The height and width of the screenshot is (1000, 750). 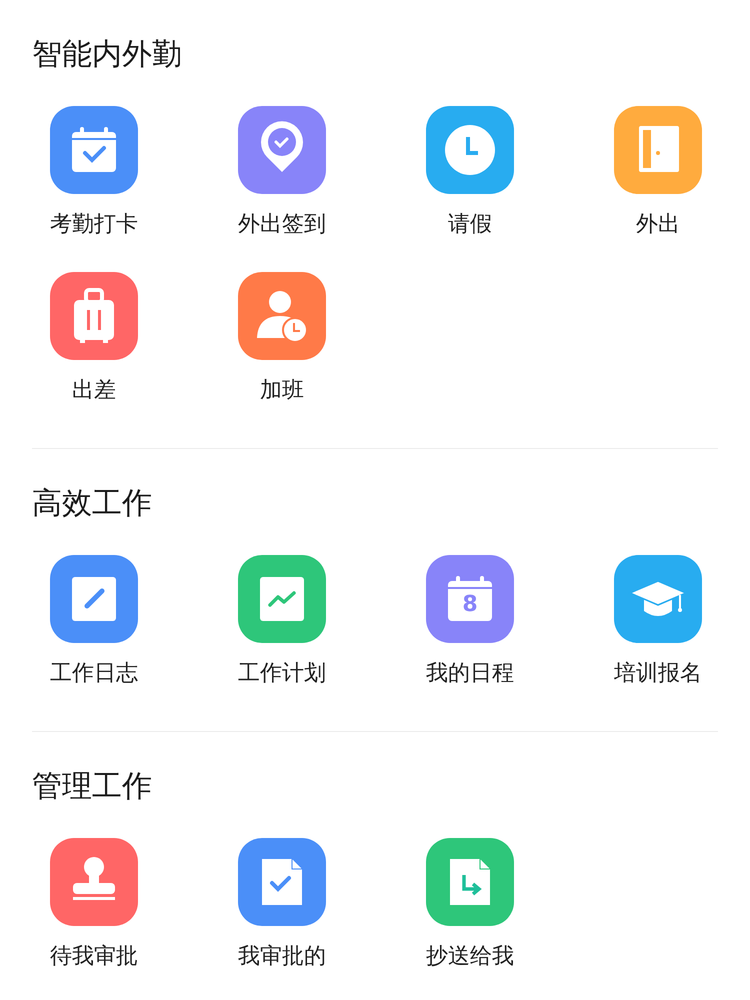 What do you see at coordinates (94, 904) in the screenshot?
I see `shortcut-button: 待我审批` at bounding box center [94, 904].